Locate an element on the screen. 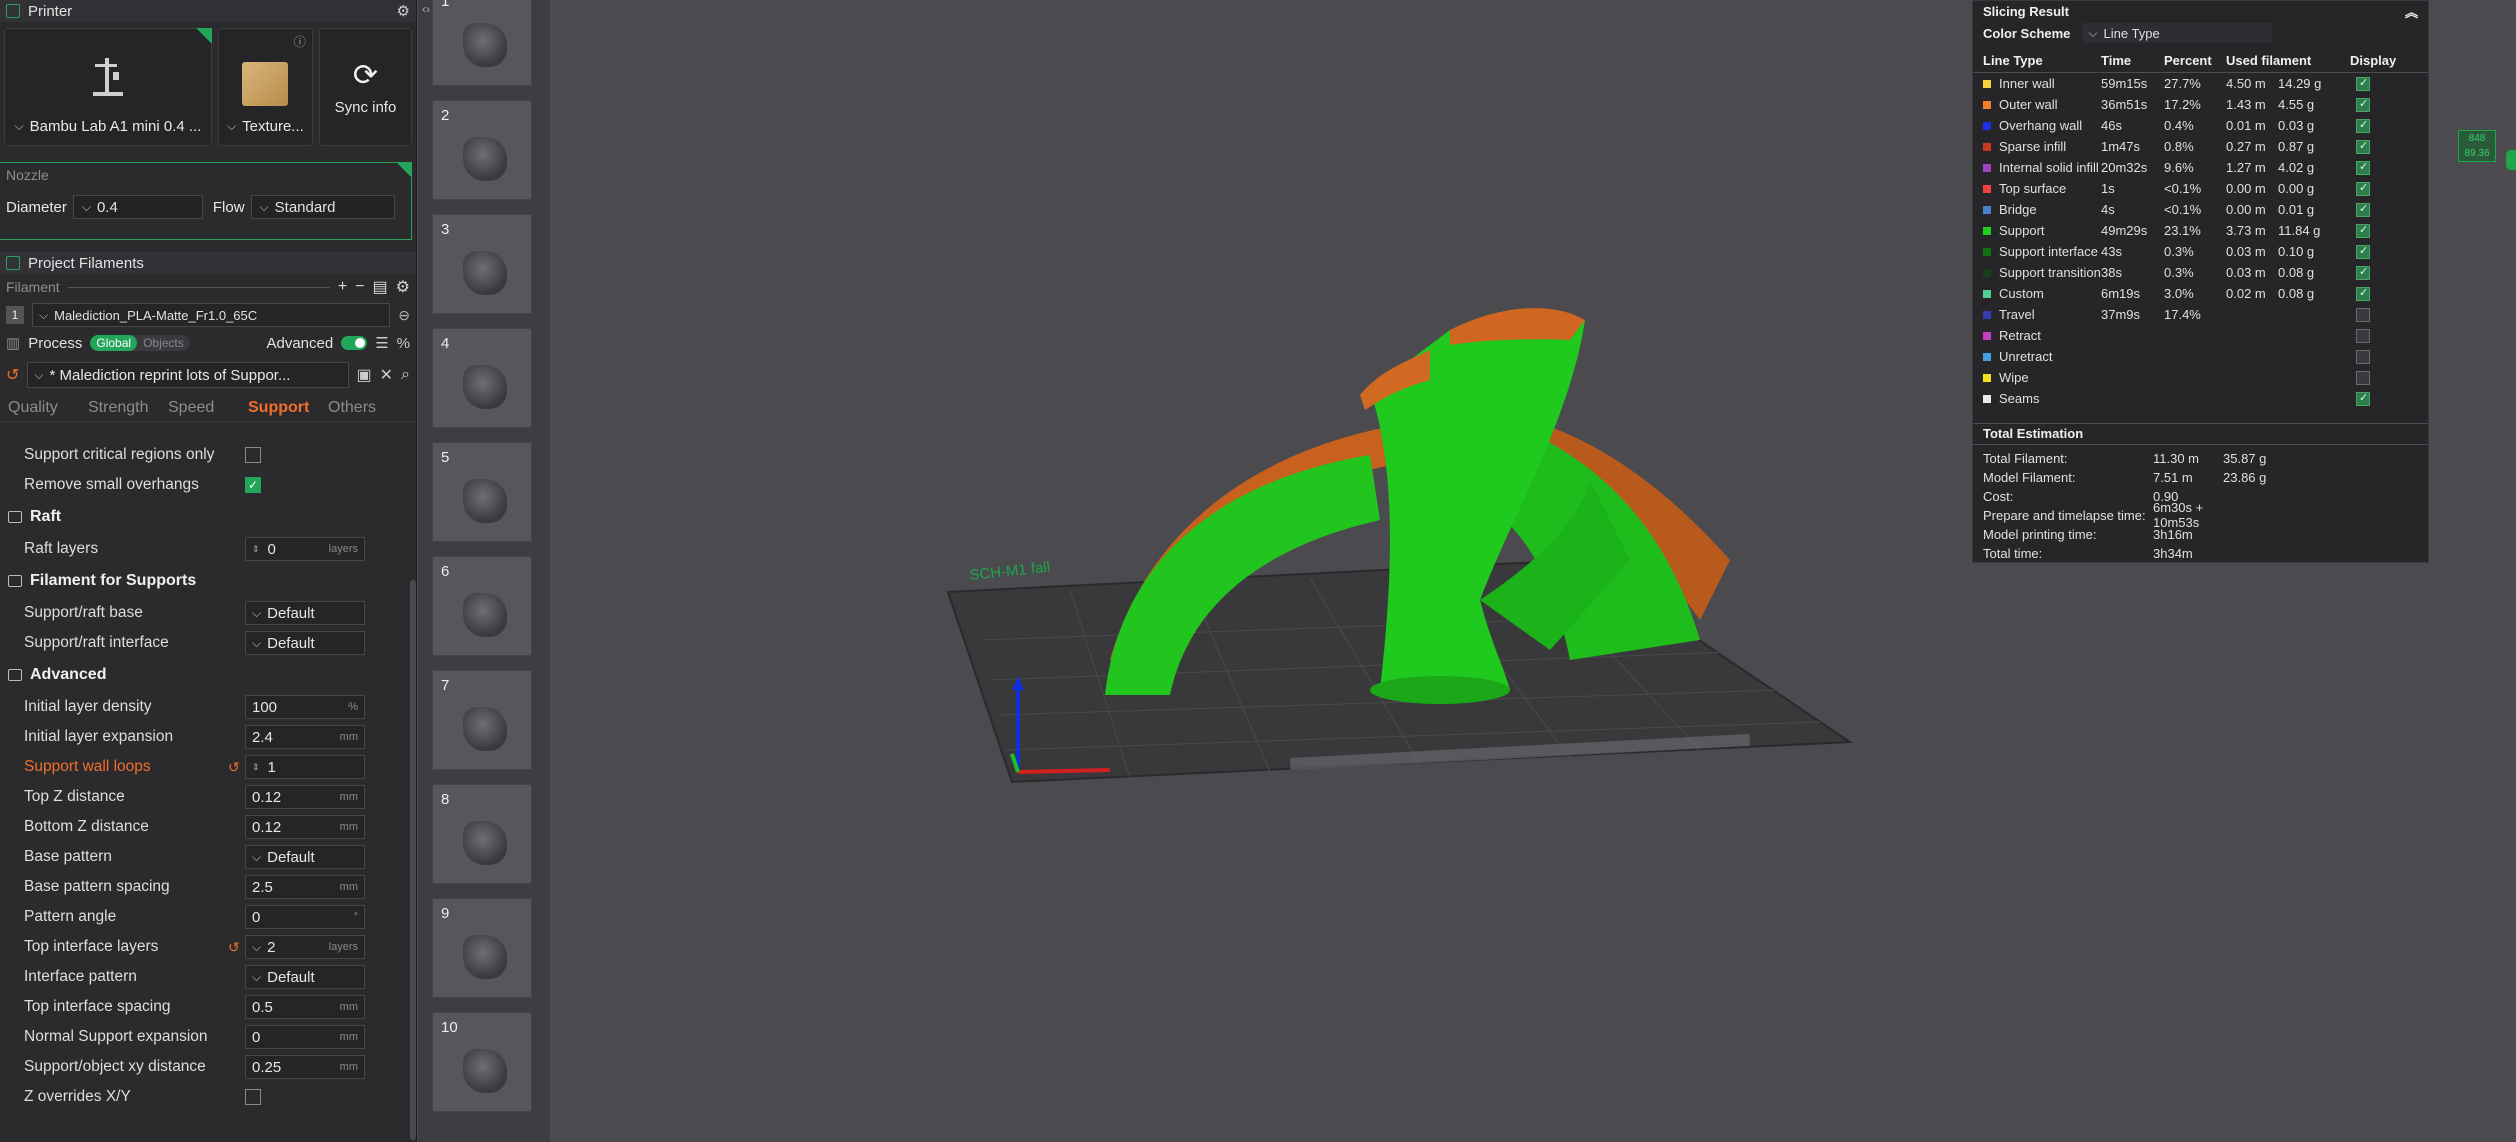  process-scope-switch: Global Objects is located at coordinates (140, 343).